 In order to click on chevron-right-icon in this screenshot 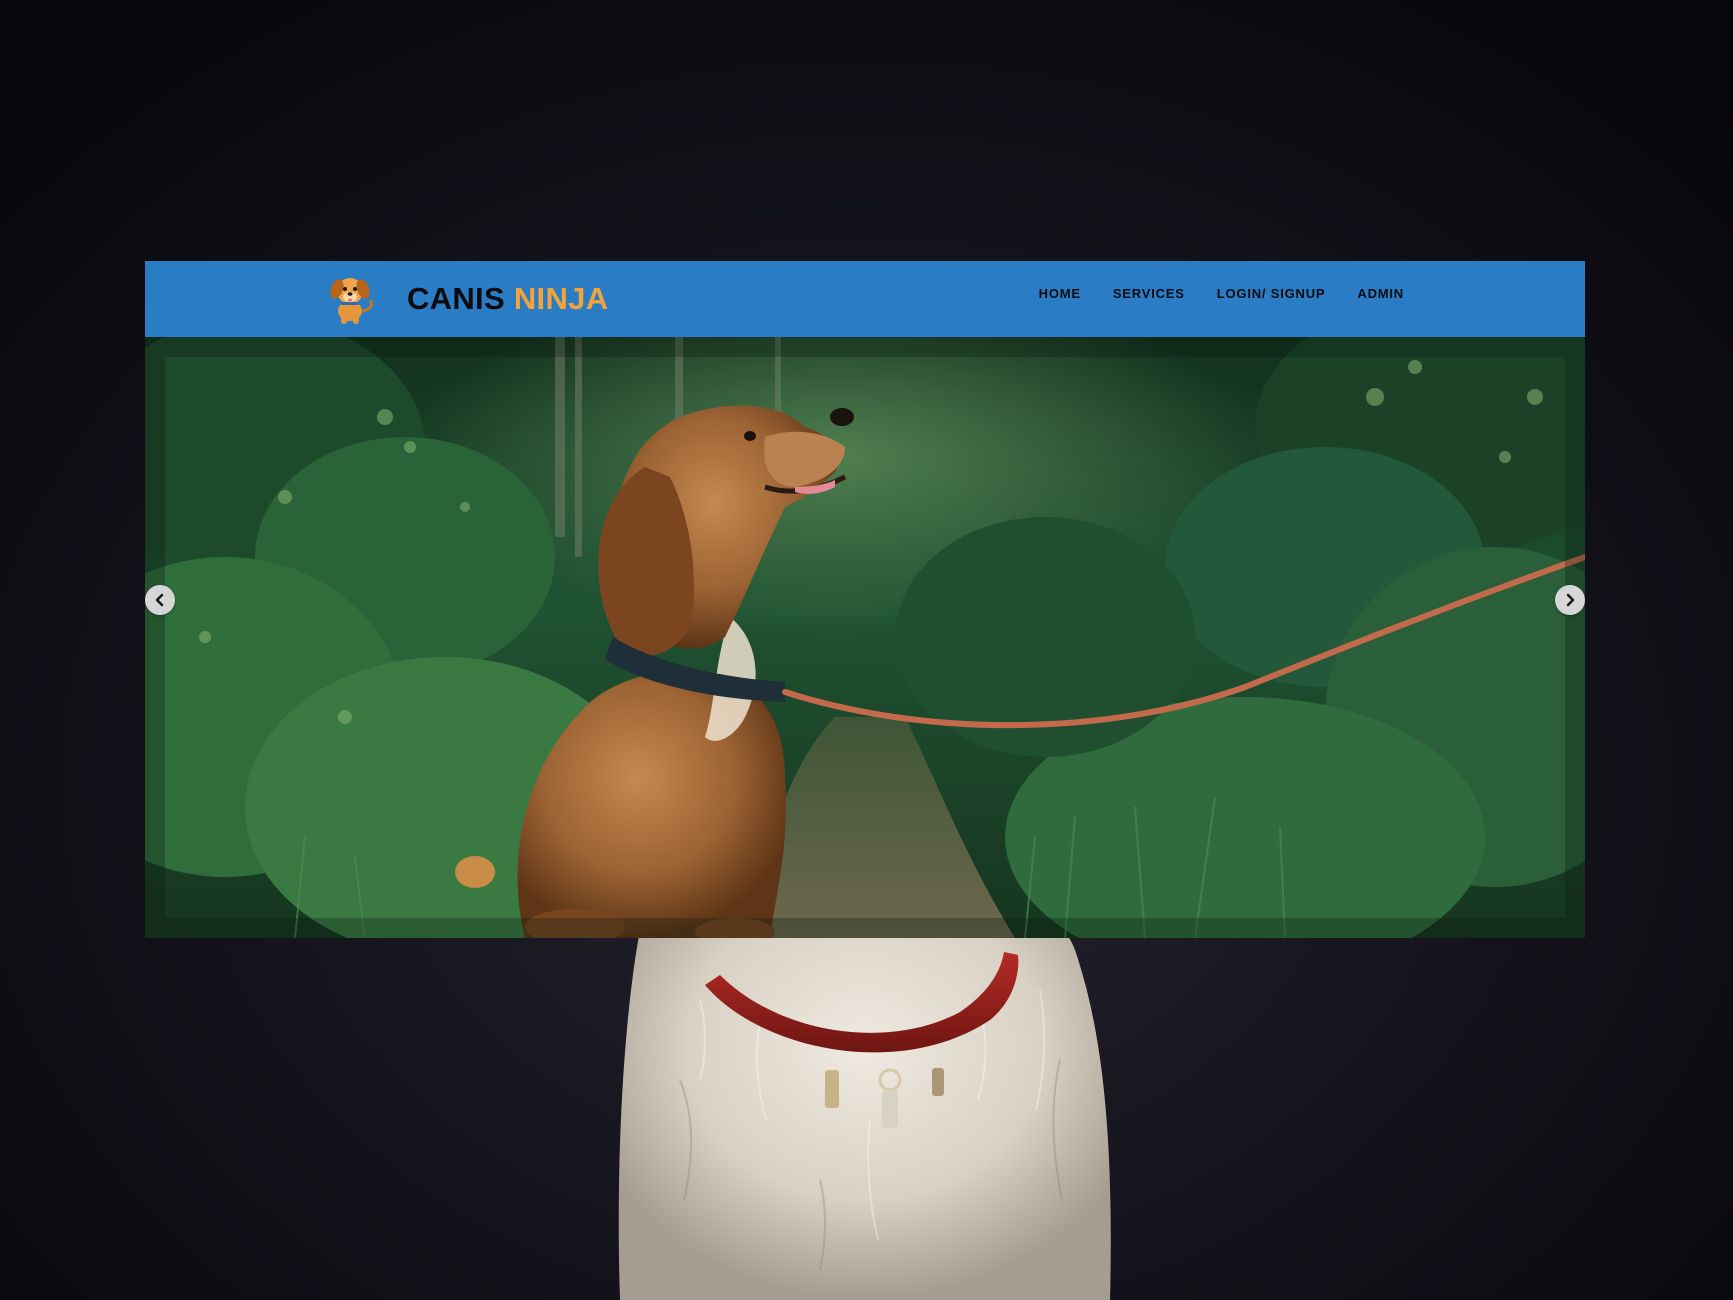, I will do `click(1570, 600)`.